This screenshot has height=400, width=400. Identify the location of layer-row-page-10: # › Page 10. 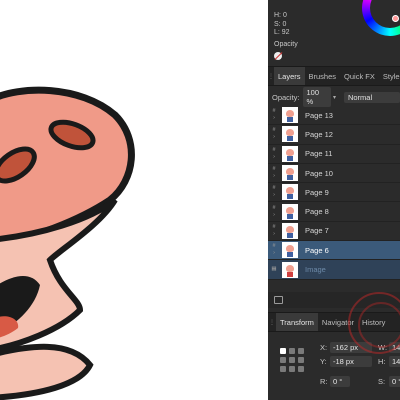
(334, 174).